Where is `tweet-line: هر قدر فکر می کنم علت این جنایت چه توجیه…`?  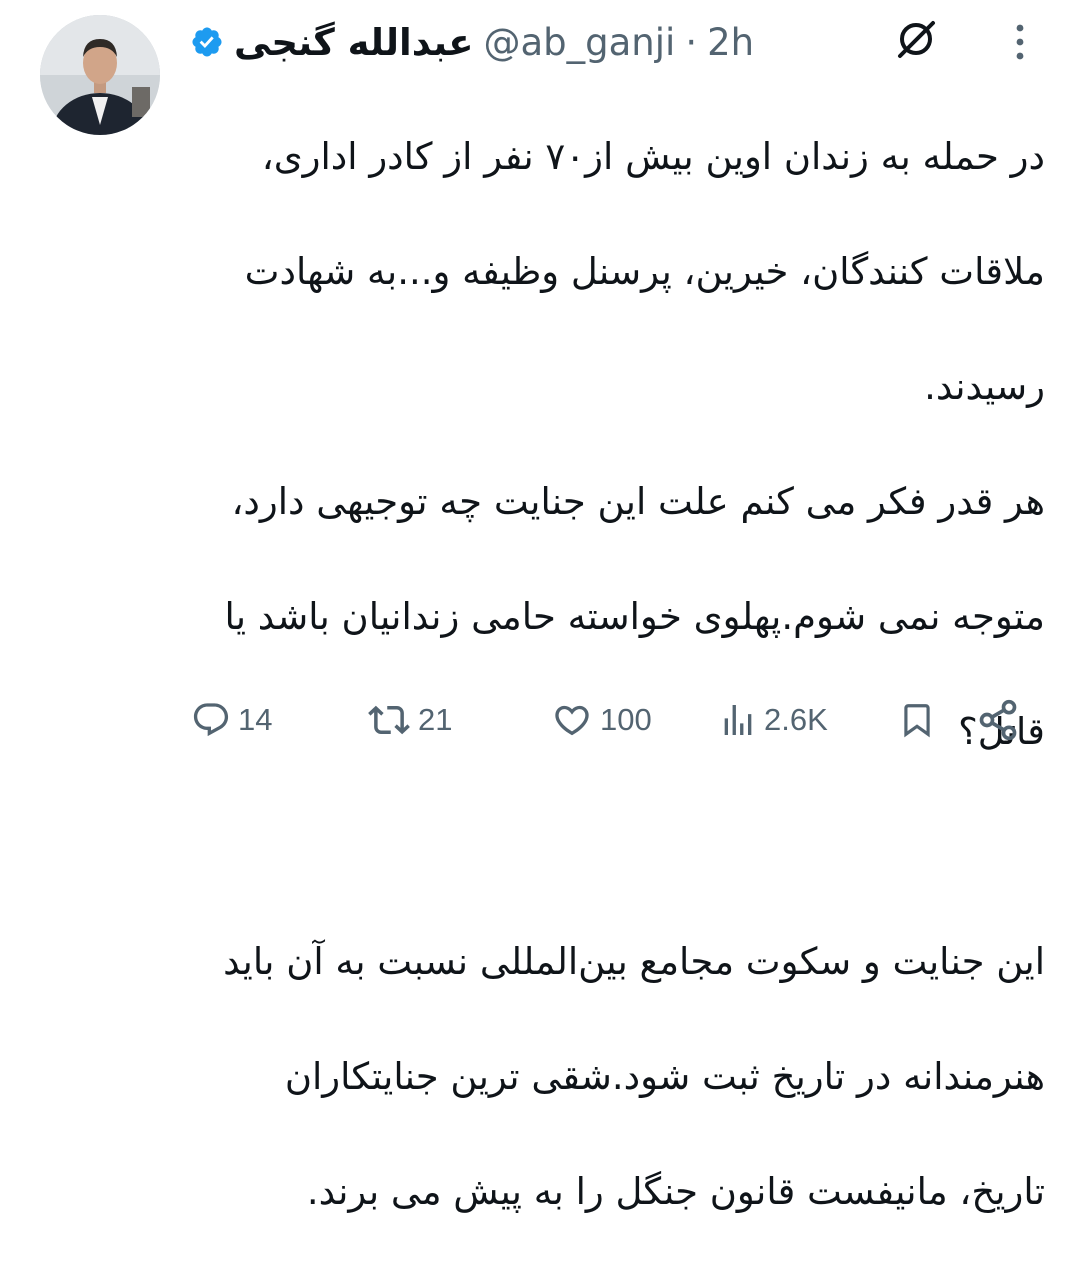
tweet-line: هر قدر فکر می کنم علت این جنایت چه توجیه… is located at coordinates (638, 501).